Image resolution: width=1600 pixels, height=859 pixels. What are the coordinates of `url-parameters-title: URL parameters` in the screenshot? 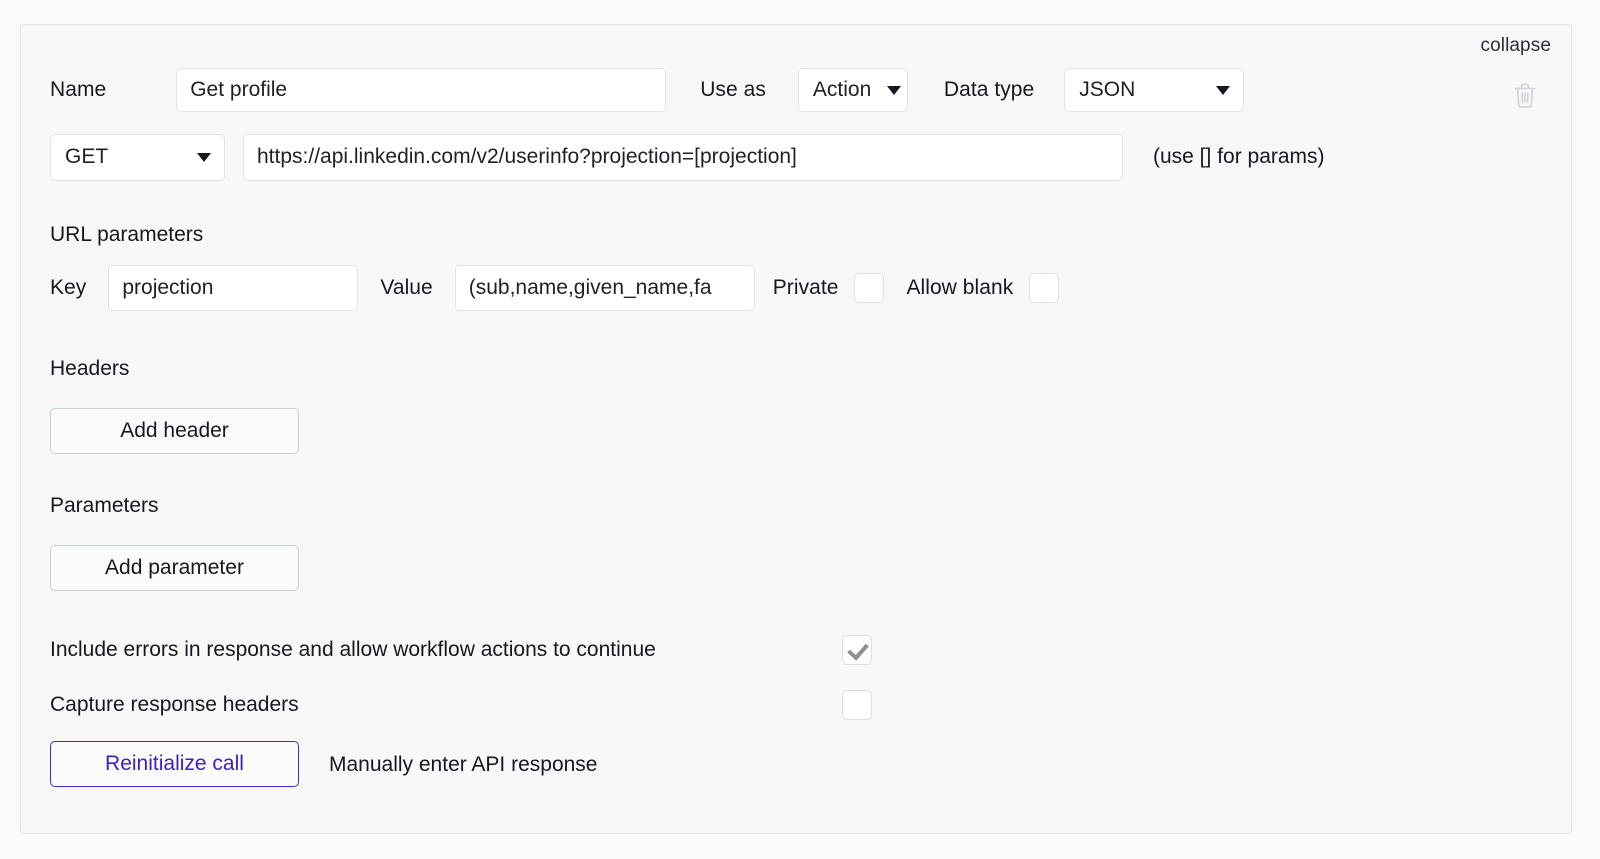 It's located at (127, 234).